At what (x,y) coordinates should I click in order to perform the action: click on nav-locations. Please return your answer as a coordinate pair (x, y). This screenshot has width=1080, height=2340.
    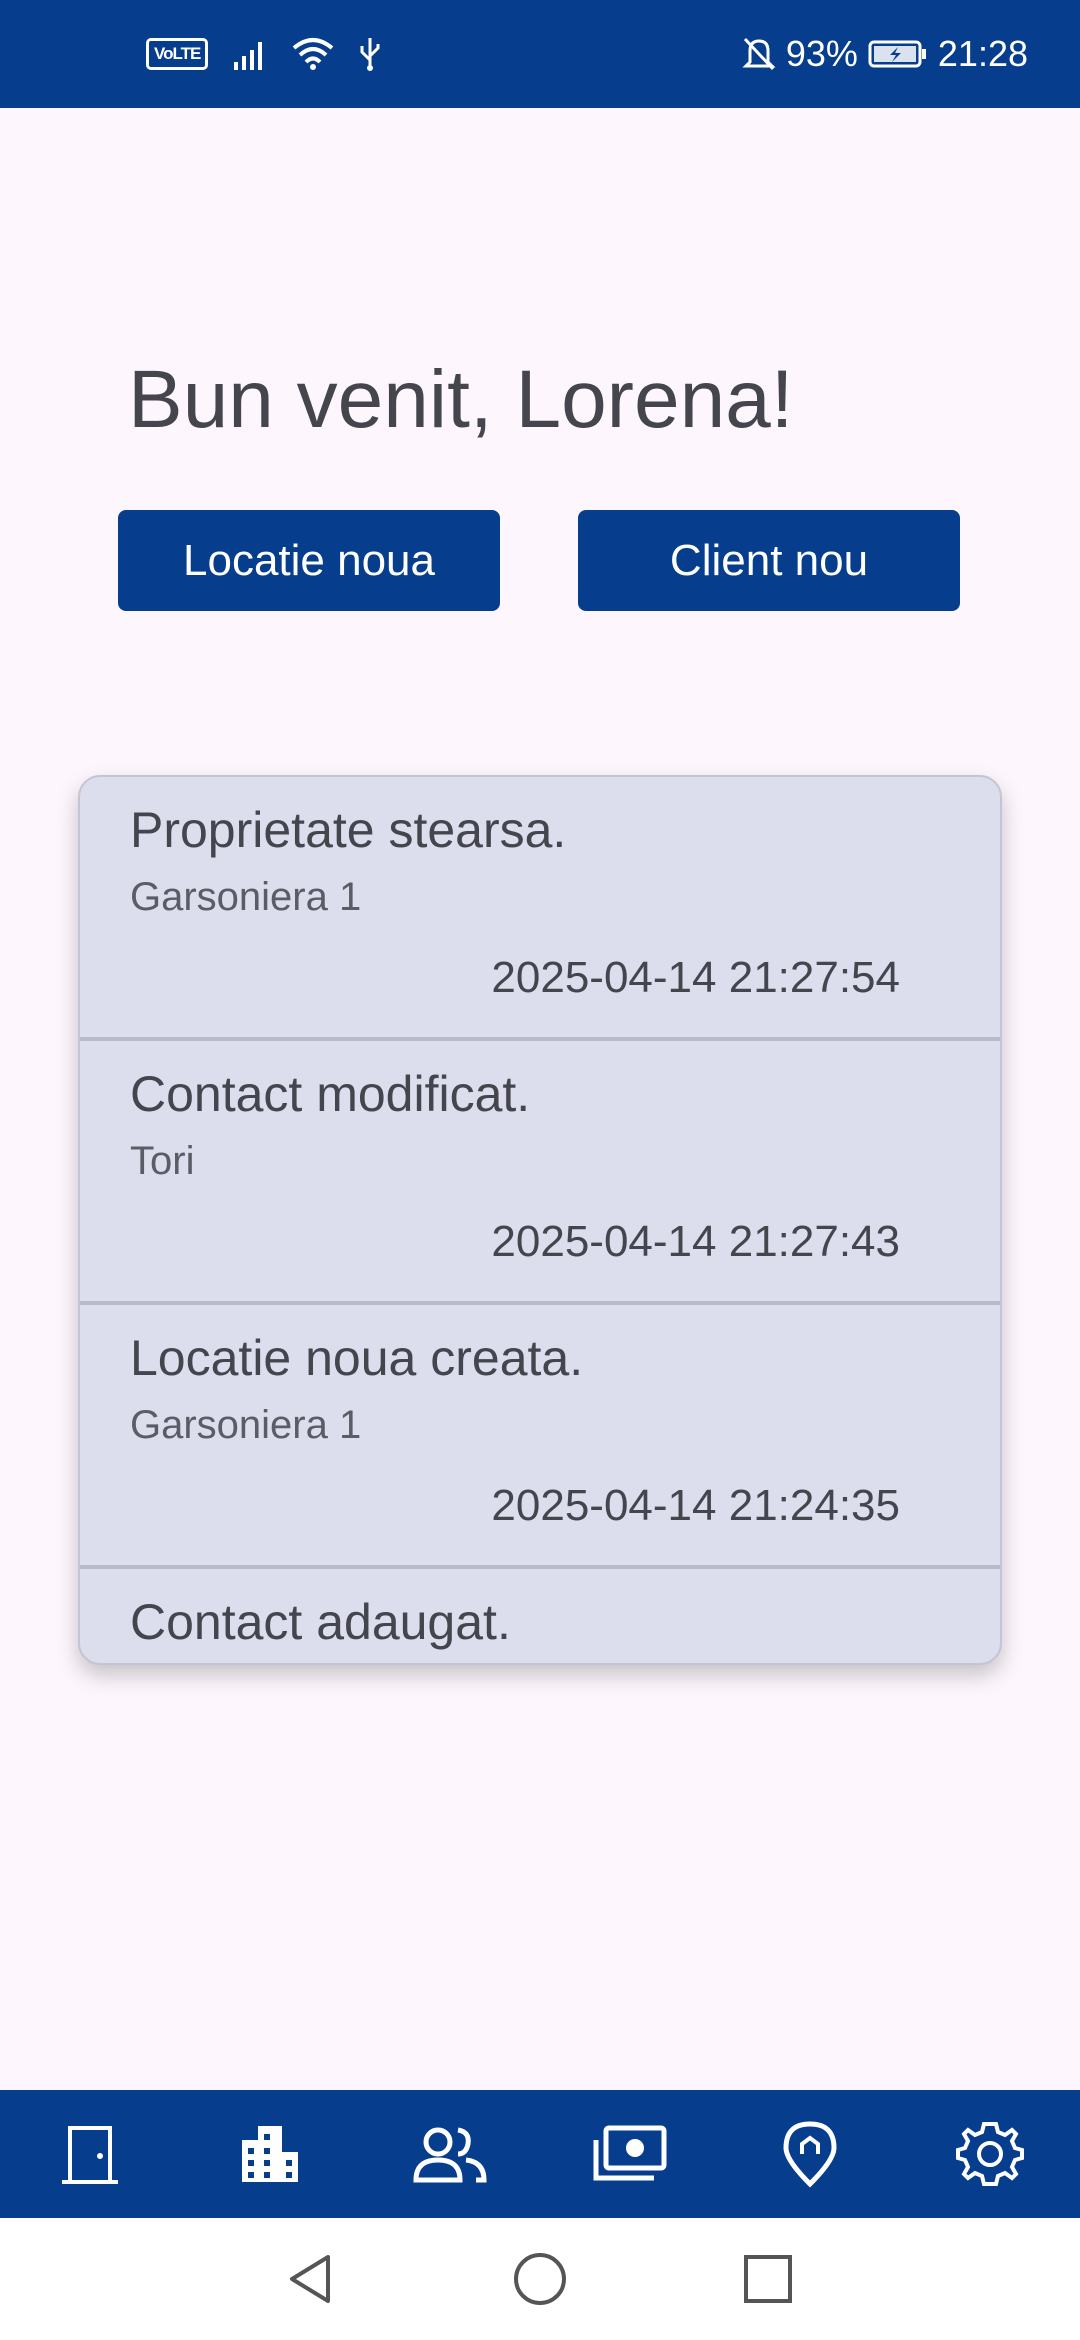
    Looking at the image, I should click on (270, 2154).